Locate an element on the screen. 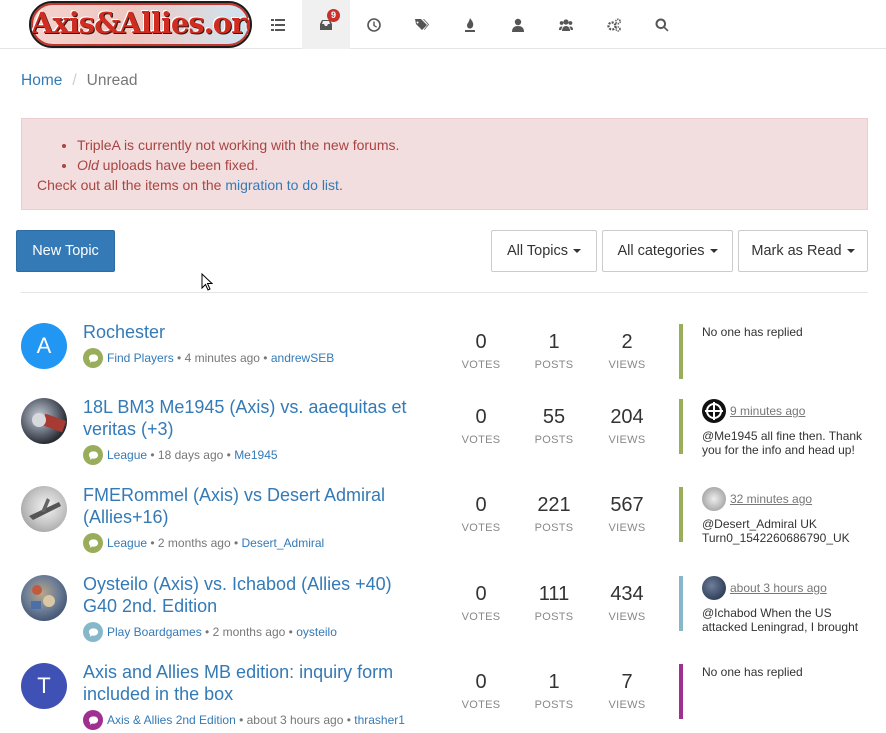 This screenshot has height=733, width=886. topic-time: 18 days ago is located at coordinates (190, 455).